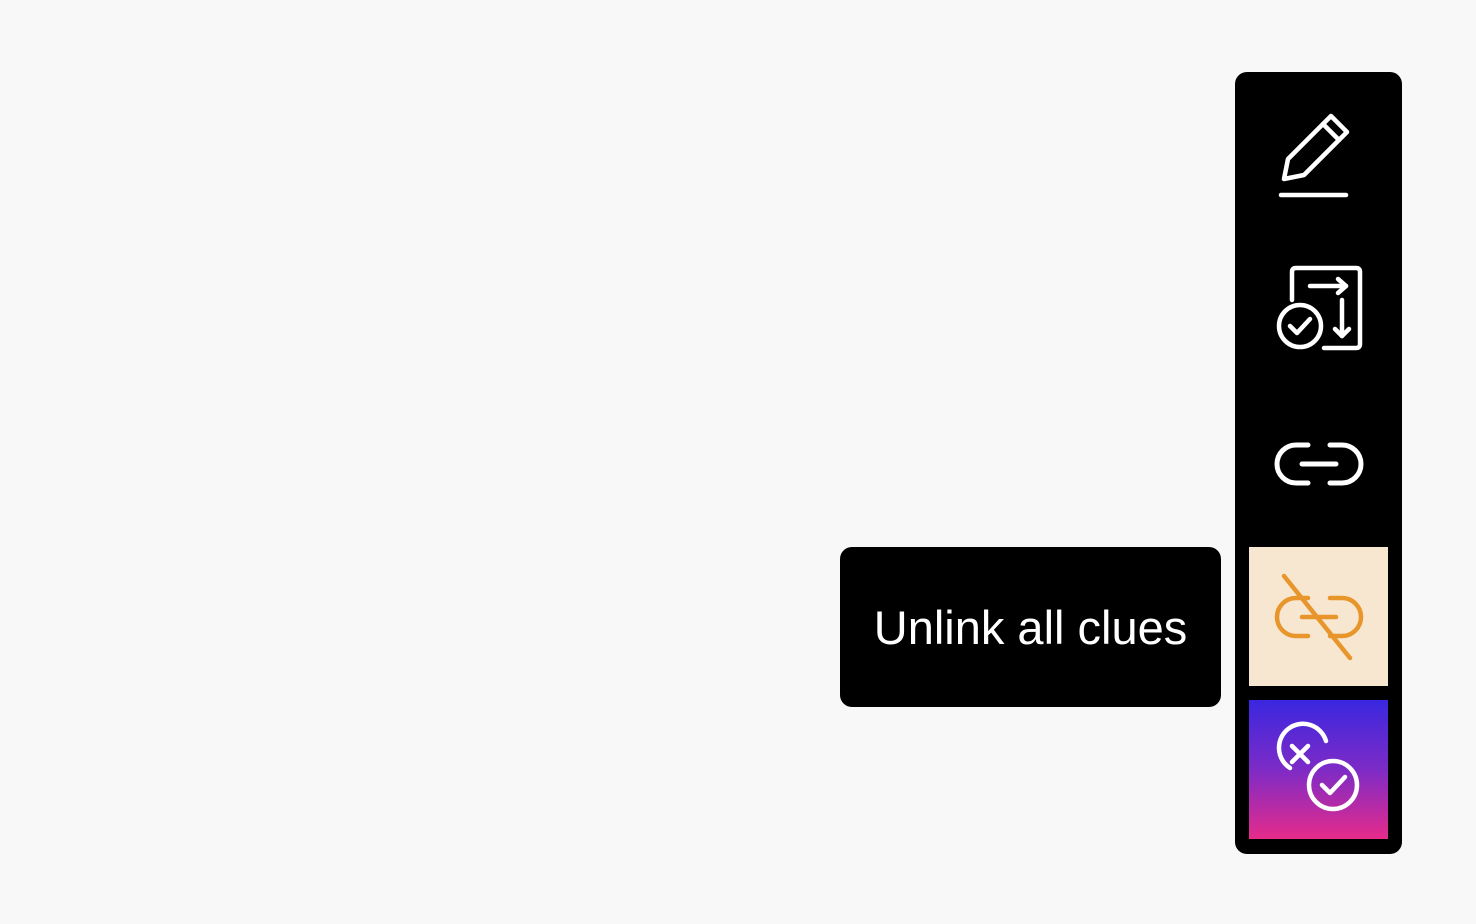  I want to click on clue-toolbar, so click(1318, 463).